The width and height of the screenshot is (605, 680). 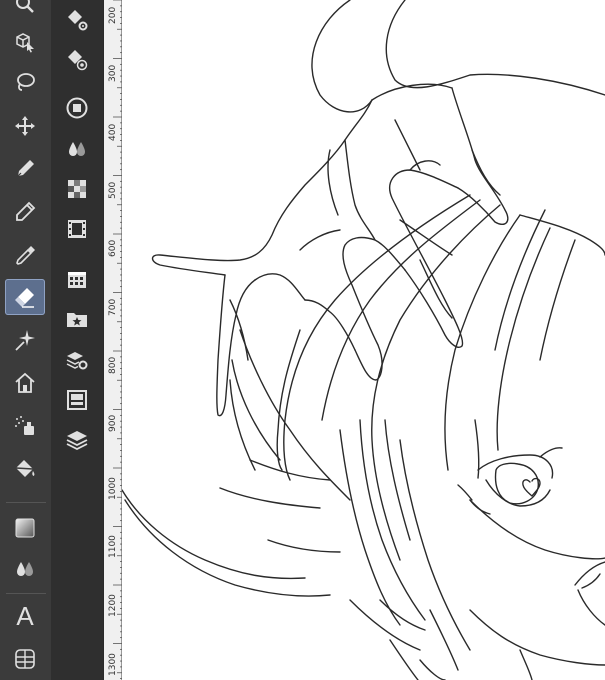 I want to click on palette-bar, so click(x=77, y=340).